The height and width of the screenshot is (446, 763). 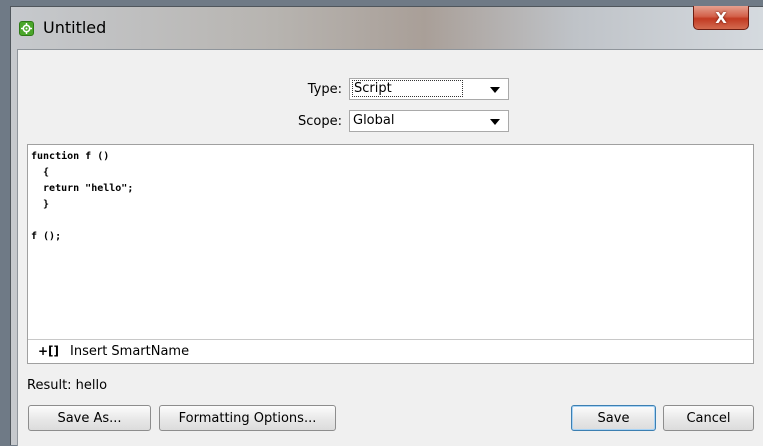 I want to click on gear-icon, so click(x=26, y=28).